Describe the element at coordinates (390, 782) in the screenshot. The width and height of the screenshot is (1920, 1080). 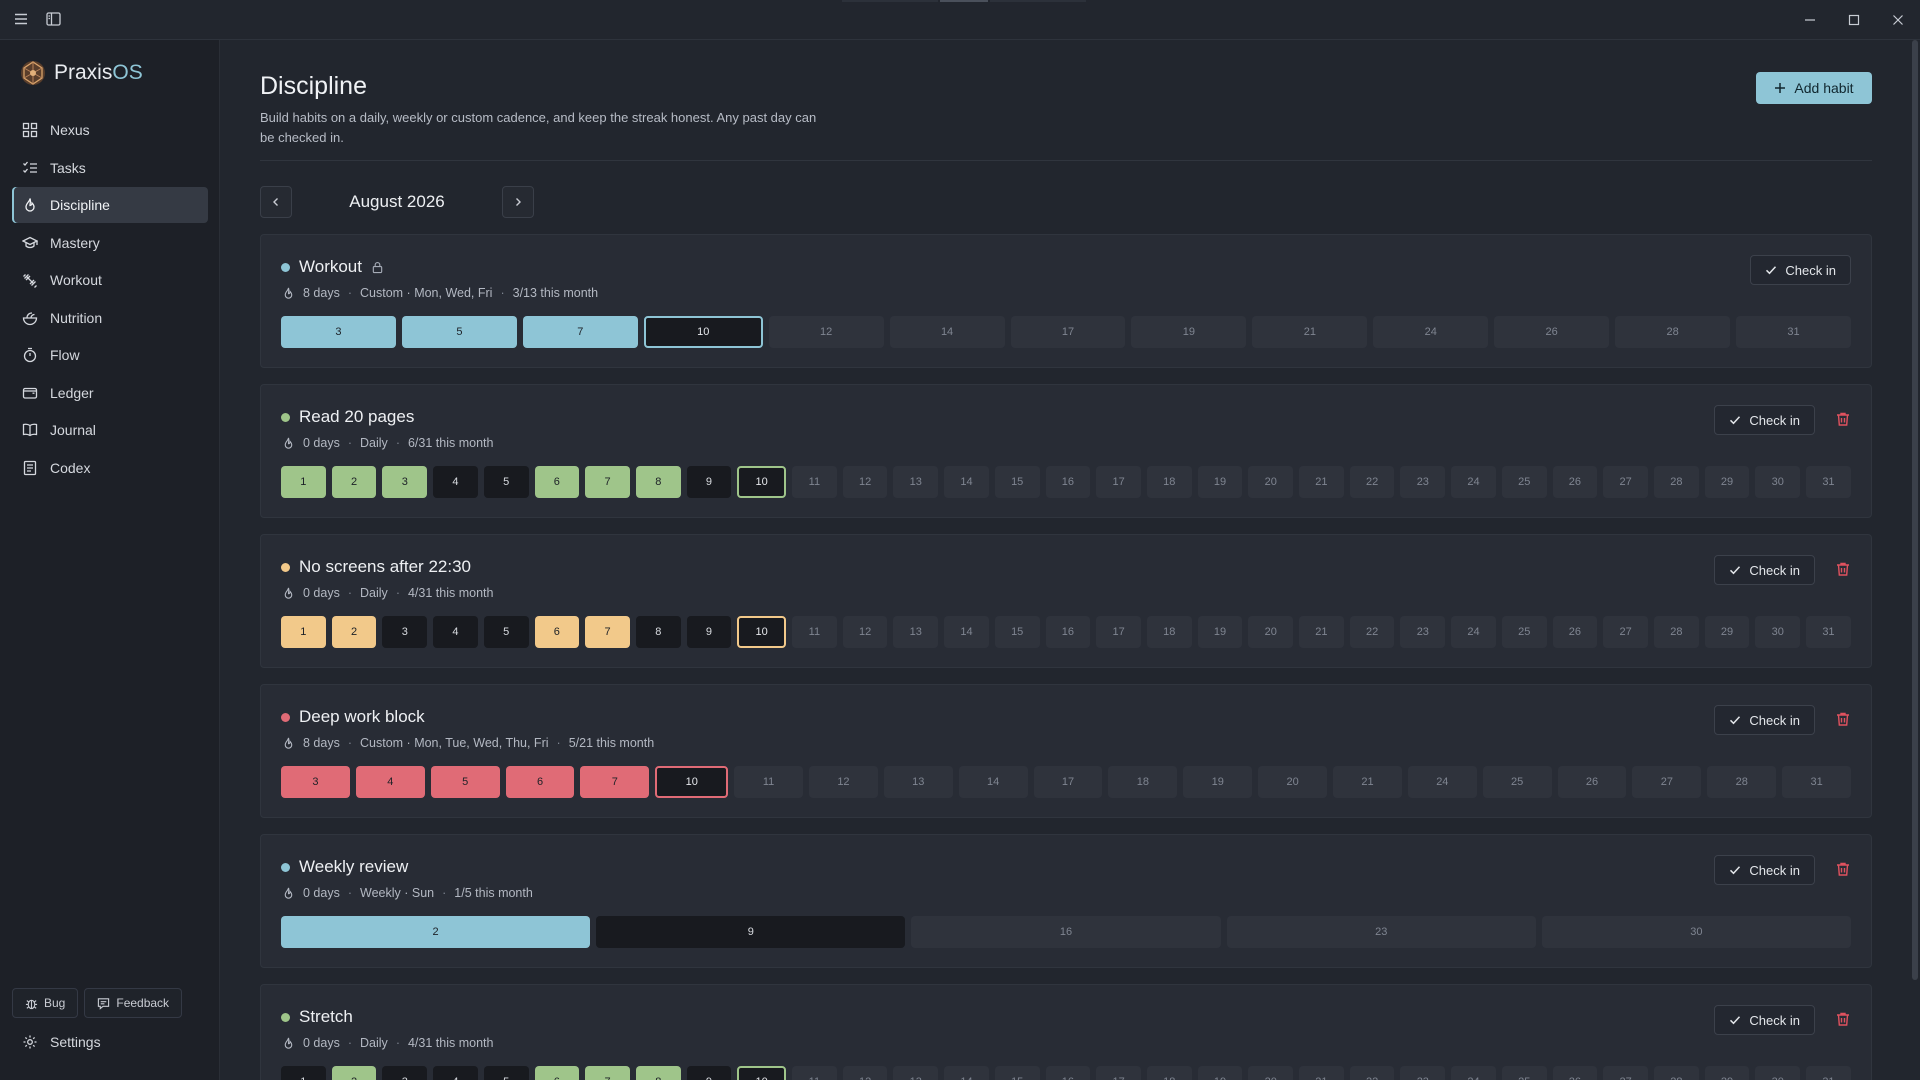
I see `day-cell: 4` at that location.